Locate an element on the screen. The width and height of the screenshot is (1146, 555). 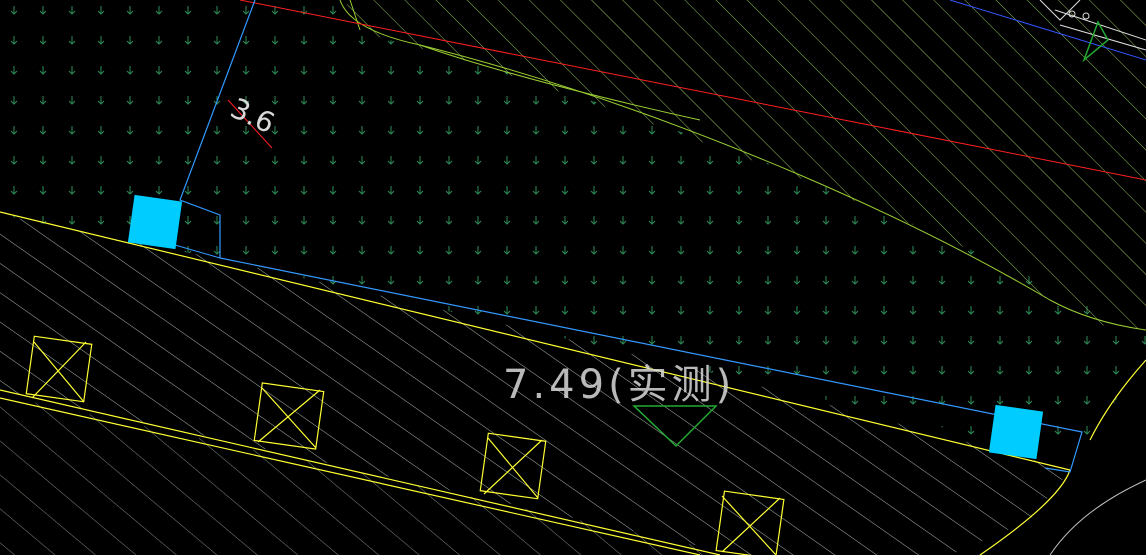
elevation-label: 7.49(实测) is located at coordinates (619, 385).